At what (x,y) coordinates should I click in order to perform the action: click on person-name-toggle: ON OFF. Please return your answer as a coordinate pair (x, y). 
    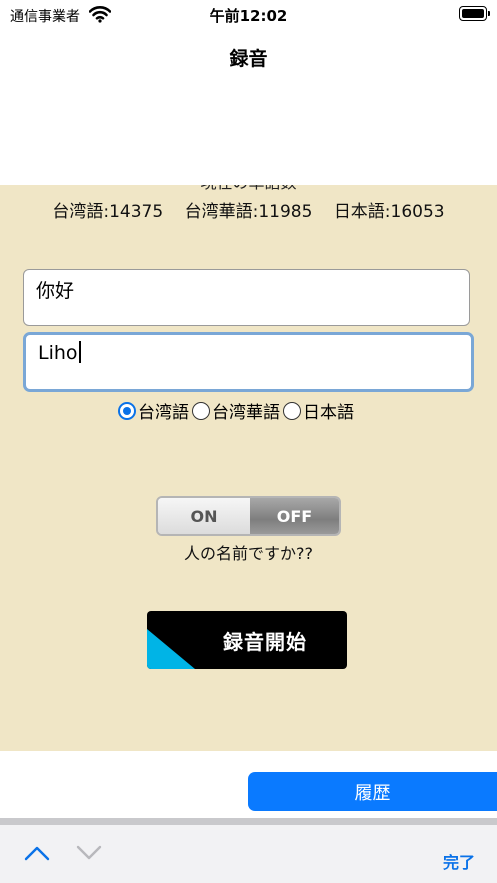
    Looking at the image, I should click on (248, 516).